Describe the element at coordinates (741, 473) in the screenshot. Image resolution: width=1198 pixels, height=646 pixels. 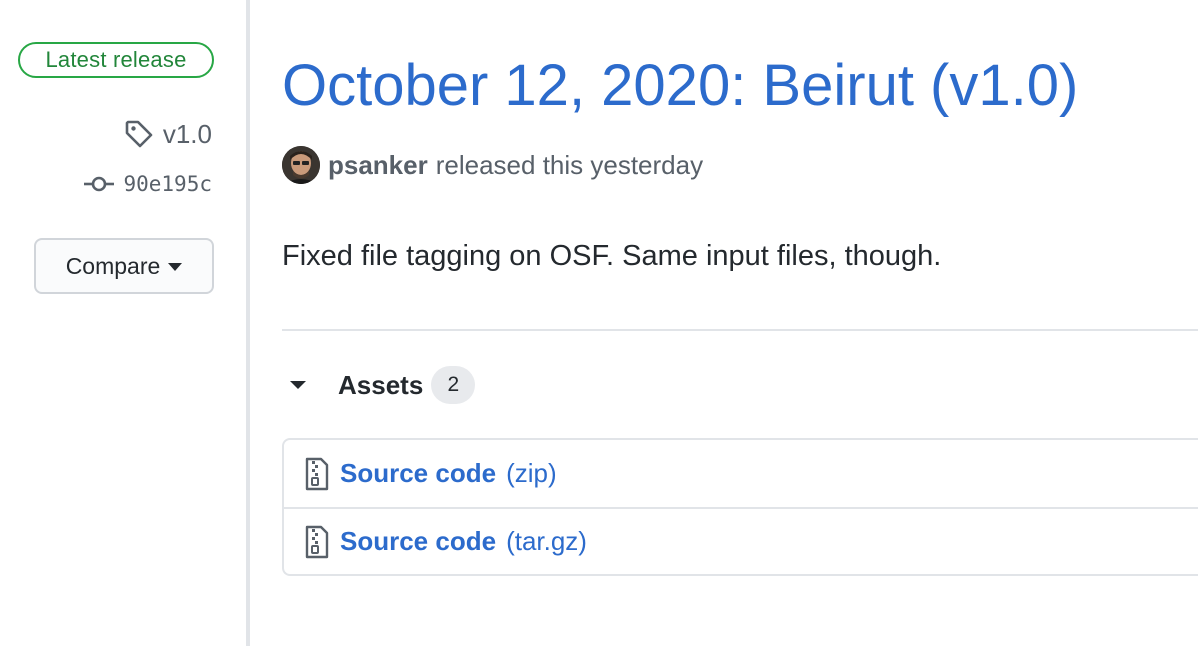
I see `asset-row-zip: Source code (zip)` at that location.